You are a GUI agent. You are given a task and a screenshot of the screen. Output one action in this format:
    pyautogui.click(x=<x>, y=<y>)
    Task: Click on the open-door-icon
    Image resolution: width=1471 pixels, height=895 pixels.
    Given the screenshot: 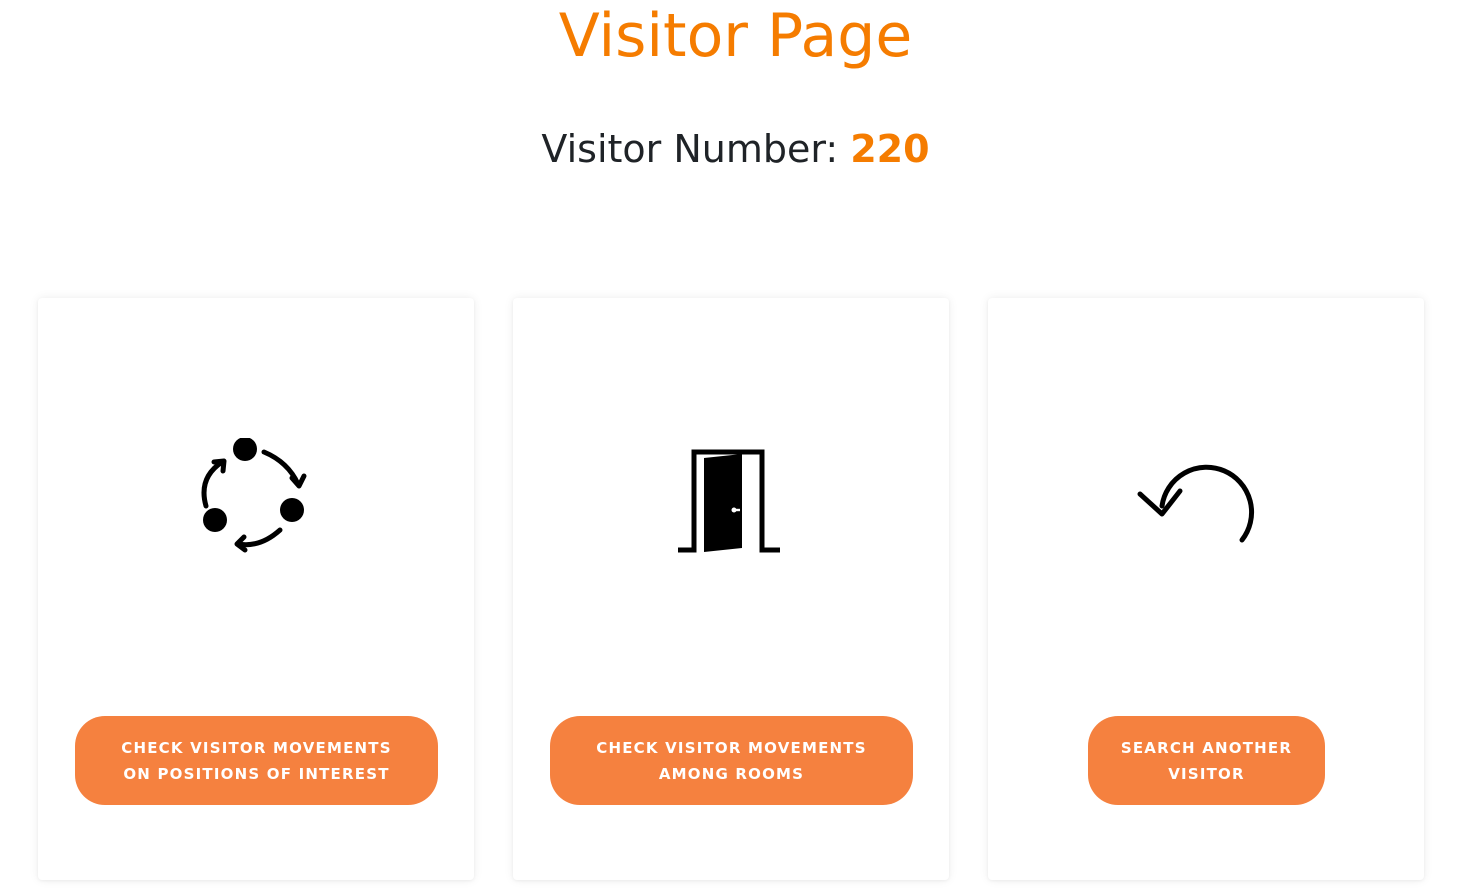 What is the action you would take?
    pyautogui.click(x=731, y=498)
    